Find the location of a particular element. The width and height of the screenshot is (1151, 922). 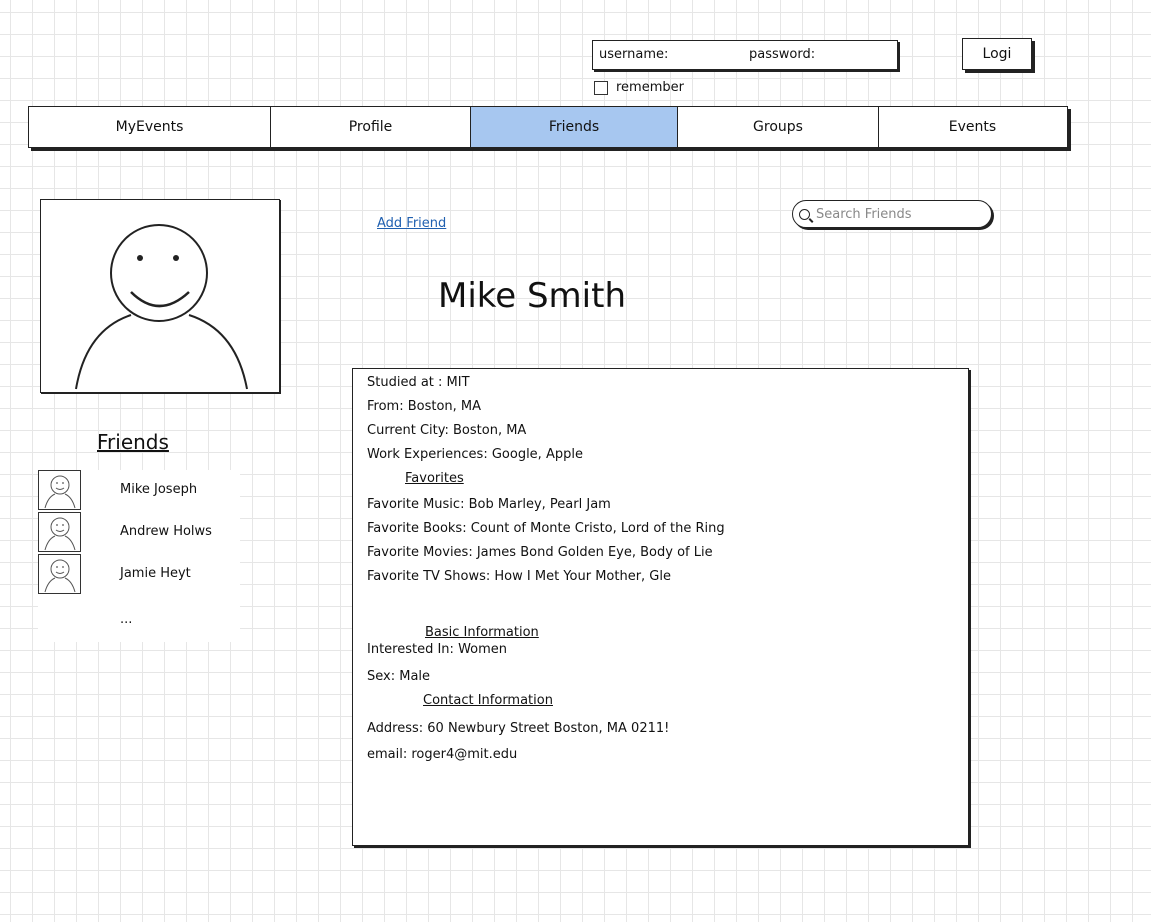

info-current-city: Current City: Boston, MA is located at coordinates (447, 430).